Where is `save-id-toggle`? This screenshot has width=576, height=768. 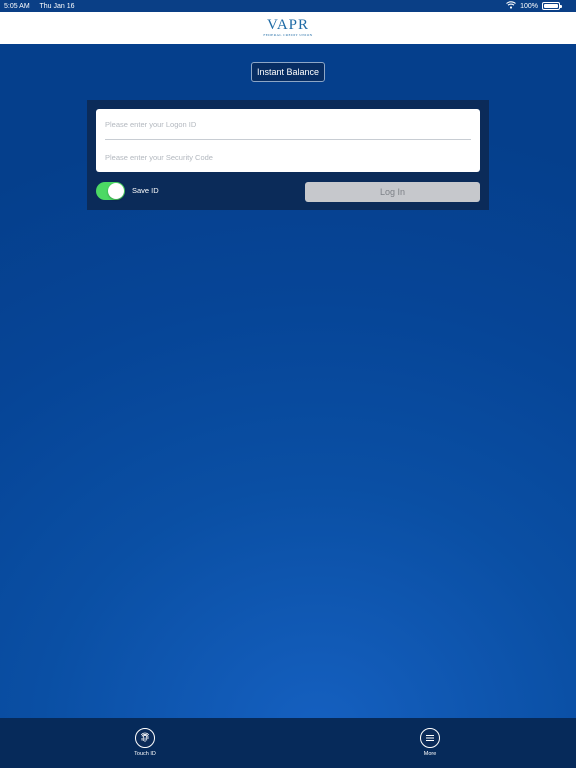
save-id-toggle is located at coordinates (110, 191).